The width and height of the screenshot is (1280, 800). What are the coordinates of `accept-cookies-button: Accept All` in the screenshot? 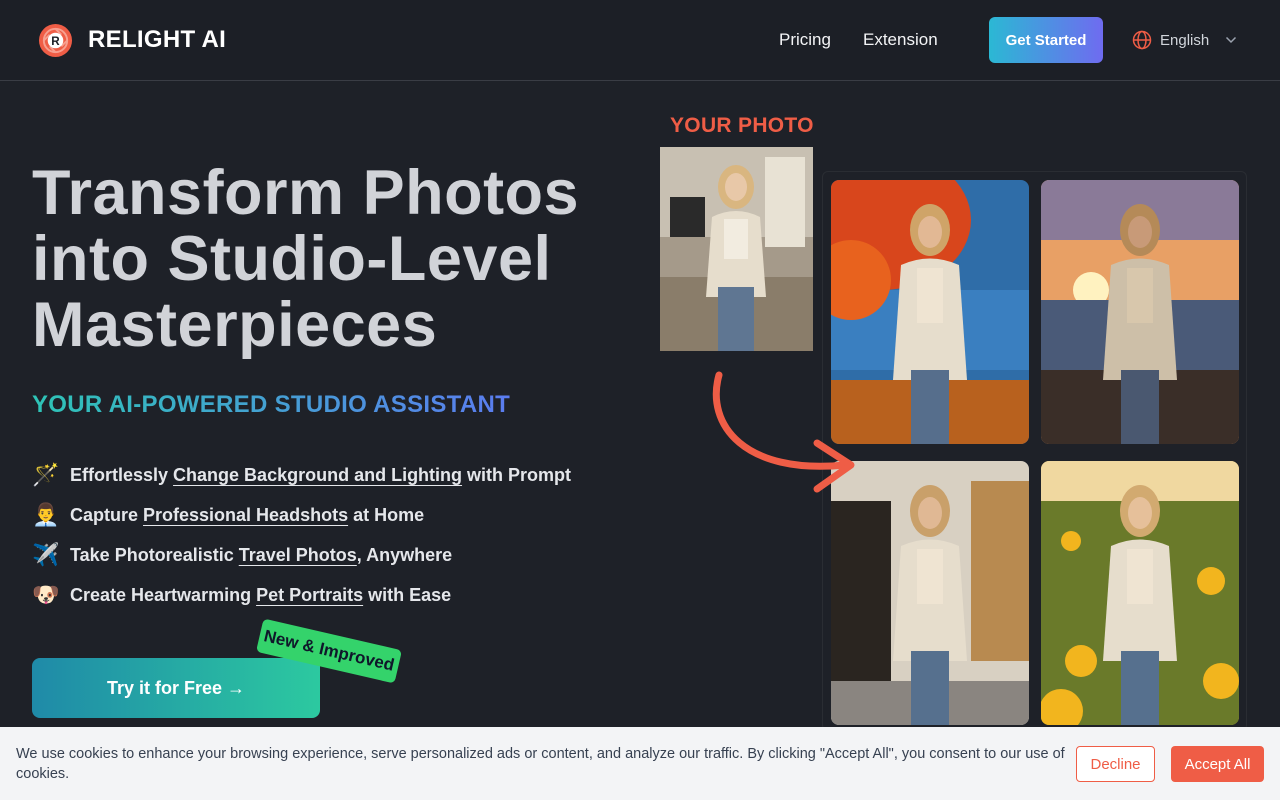 It's located at (1217, 764).